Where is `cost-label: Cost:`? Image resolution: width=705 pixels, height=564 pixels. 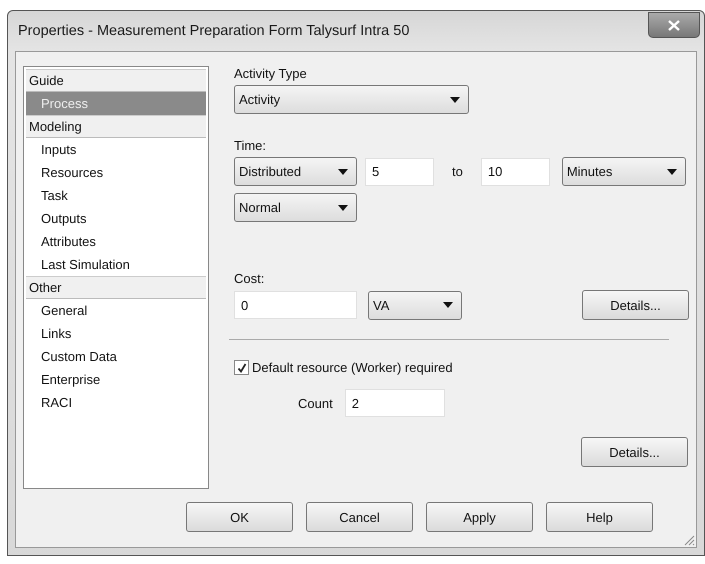 cost-label: Cost: is located at coordinates (250, 278).